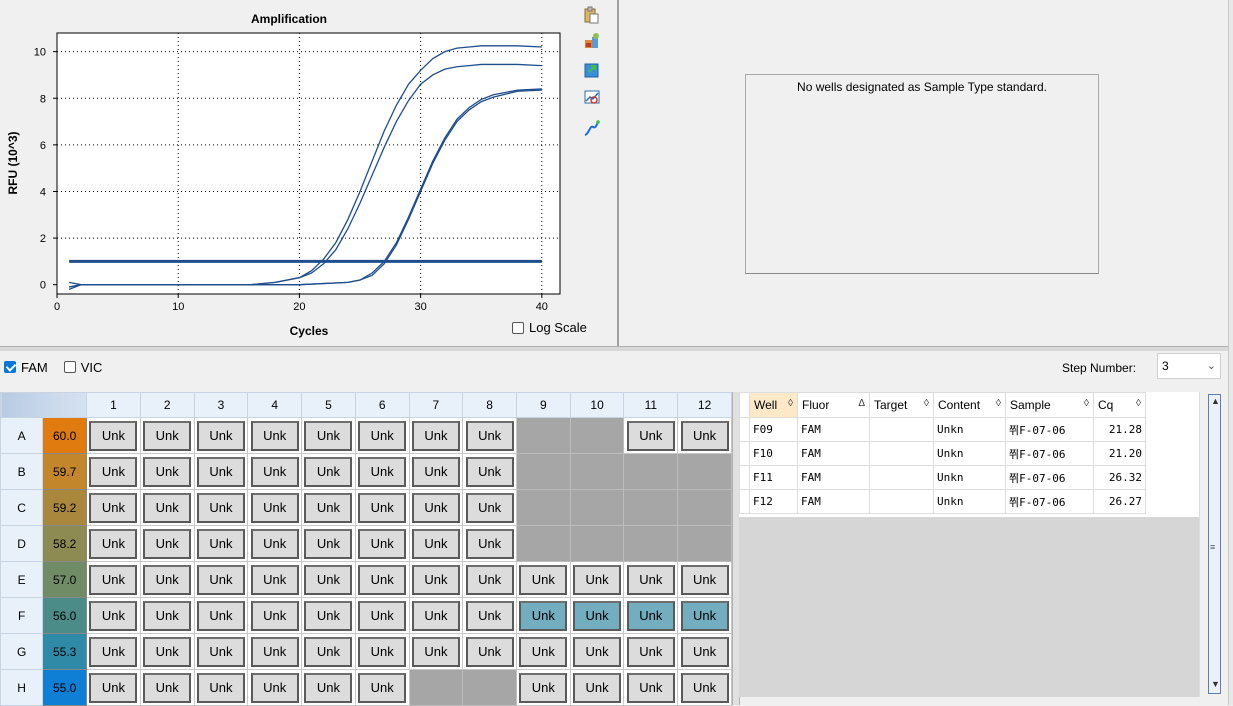  What do you see at coordinates (328, 405) in the screenshot?
I see `plate-col-header: 5` at bounding box center [328, 405].